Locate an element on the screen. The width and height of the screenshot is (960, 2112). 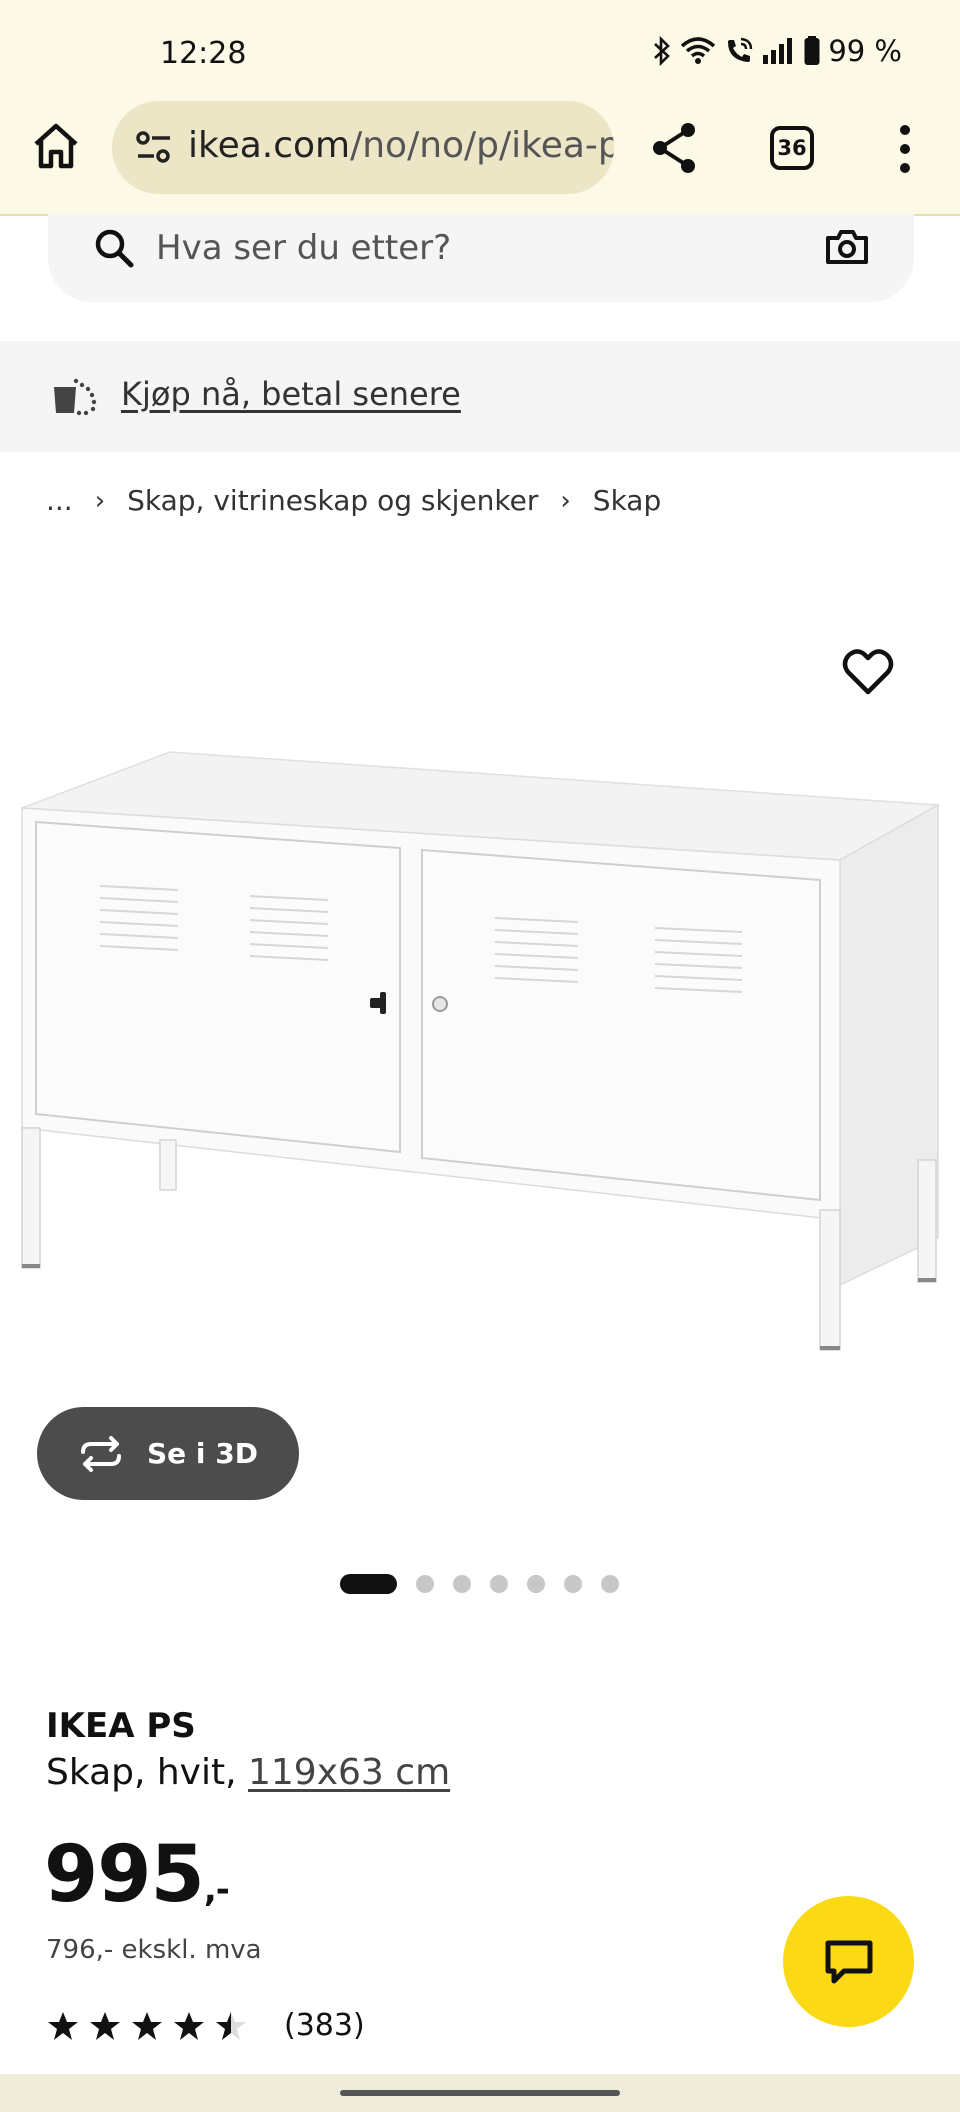
system-nav-bar is located at coordinates (480, 2093).